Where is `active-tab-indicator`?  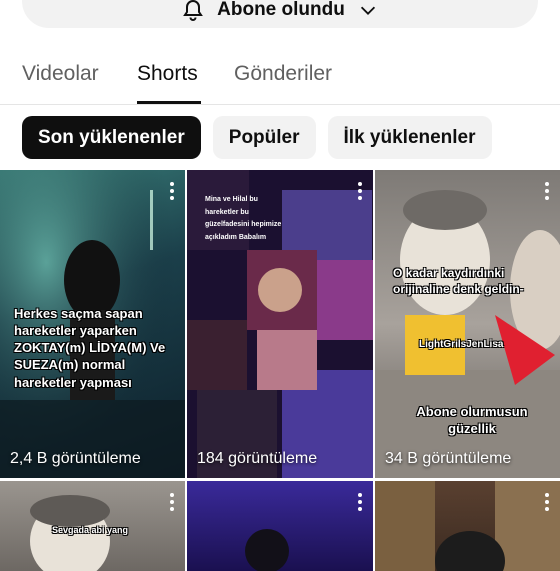 active-tab-indicator is located at coordinates (169, 102).